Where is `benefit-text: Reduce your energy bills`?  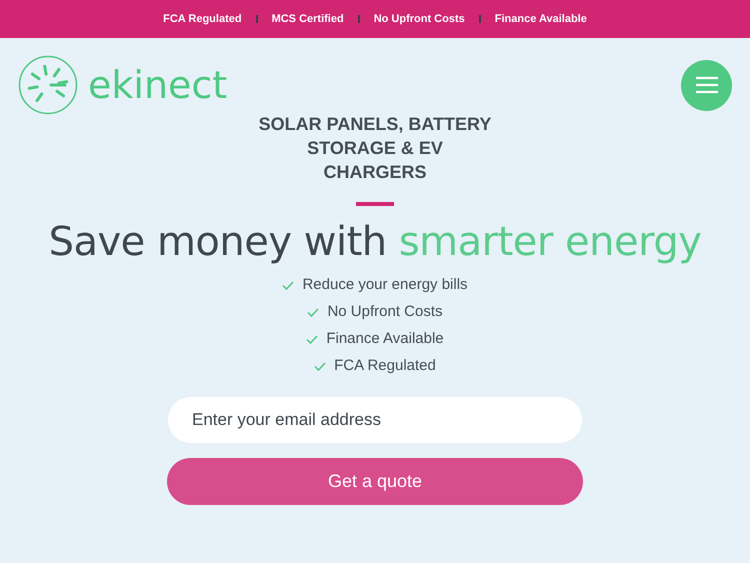 benefit-text: Reduce your energy bills is located at coordinates (385, 285).